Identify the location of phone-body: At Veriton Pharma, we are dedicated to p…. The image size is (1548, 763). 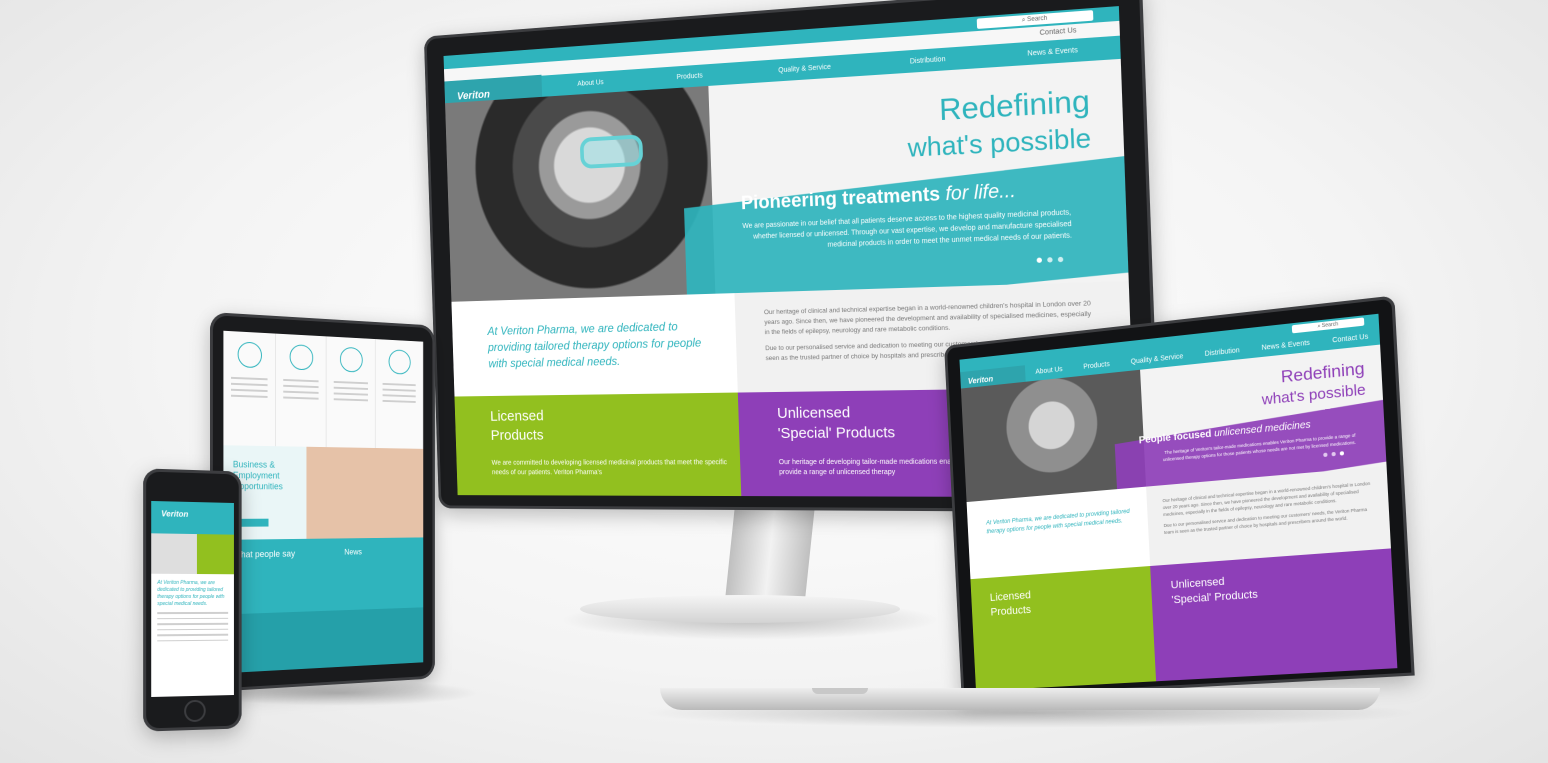
(192, 635).